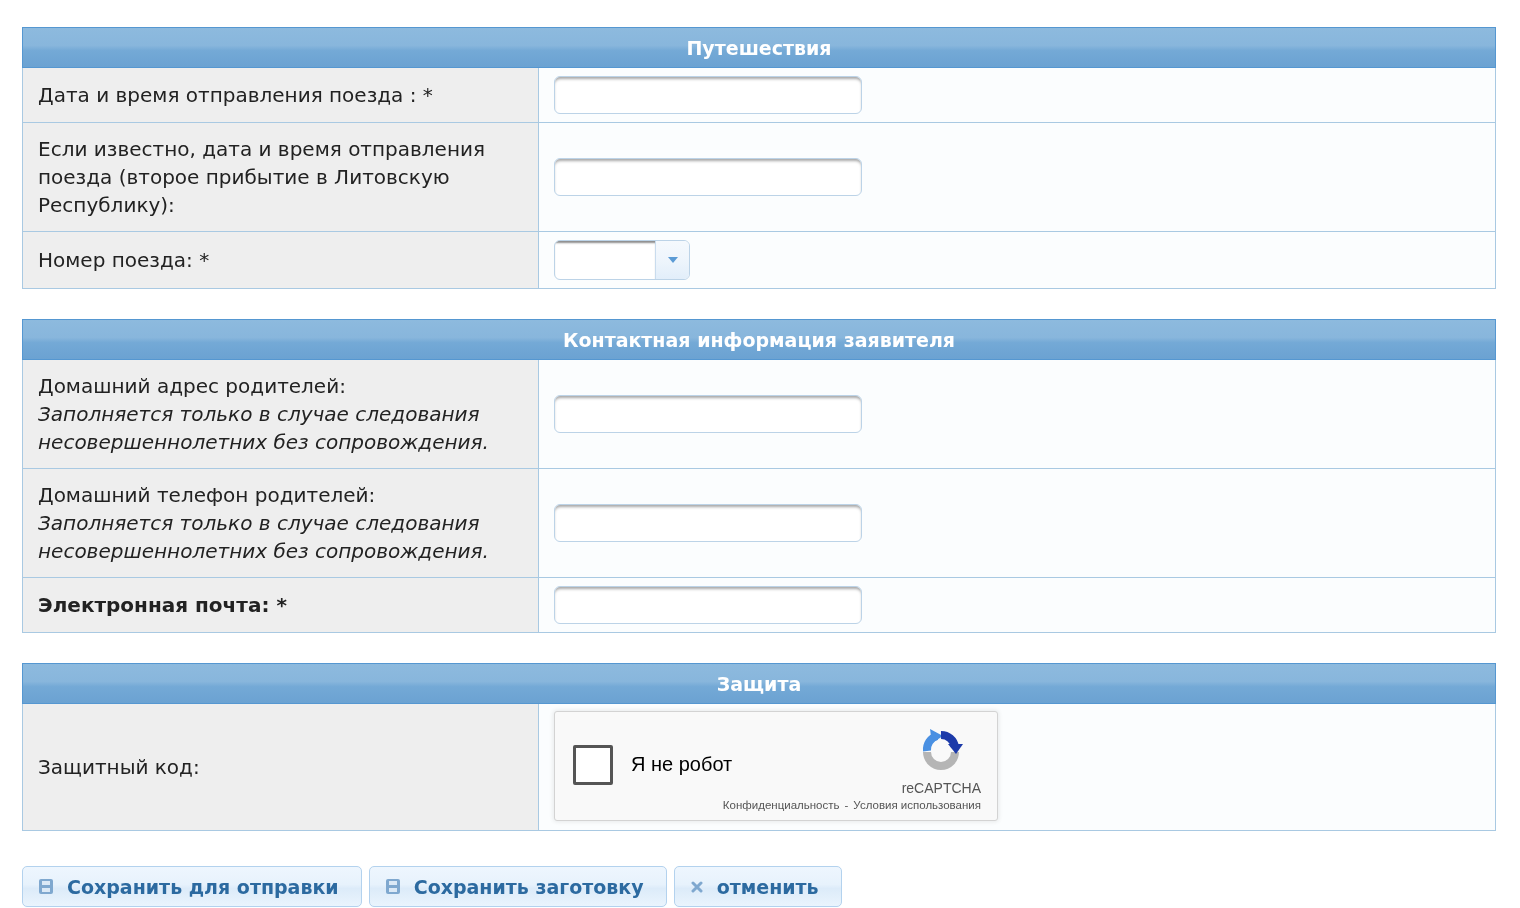  What do you see at coordinates (917, 805) in the screenshot?
I see `terms-link: Условия использования` at bounding box center [917, 805].